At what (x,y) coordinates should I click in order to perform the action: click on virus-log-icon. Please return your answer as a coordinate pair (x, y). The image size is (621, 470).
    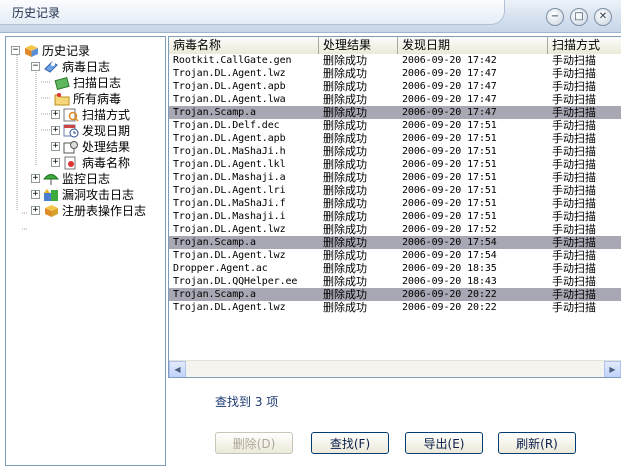
    Looking at the image, I should click on (51, 66).